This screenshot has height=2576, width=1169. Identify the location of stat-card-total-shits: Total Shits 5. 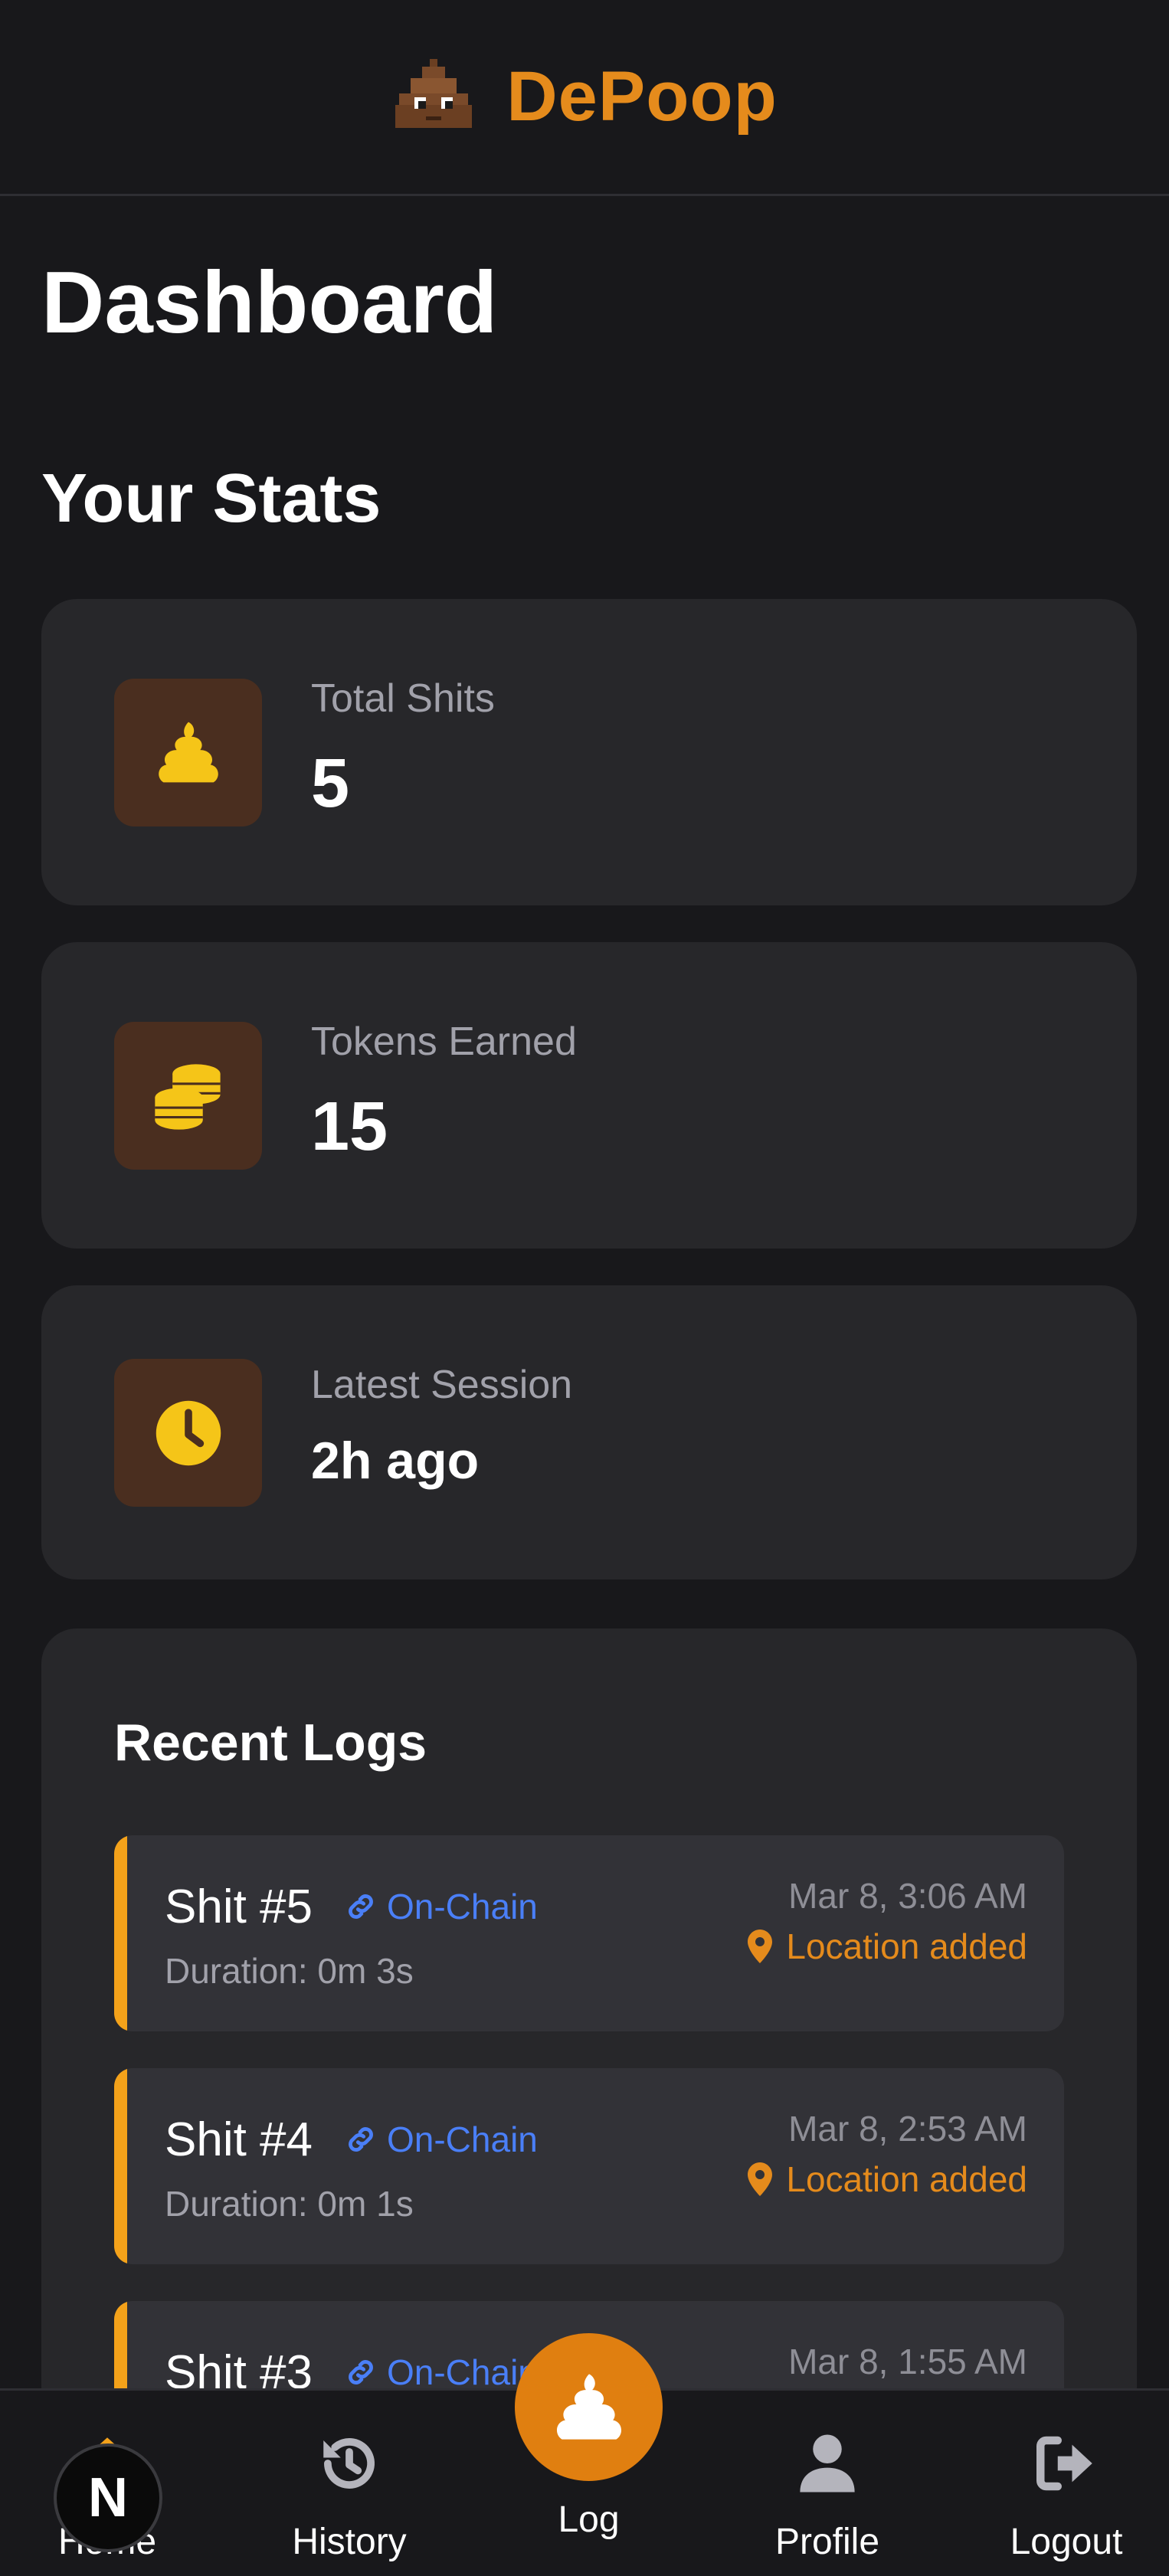
(589, 752).